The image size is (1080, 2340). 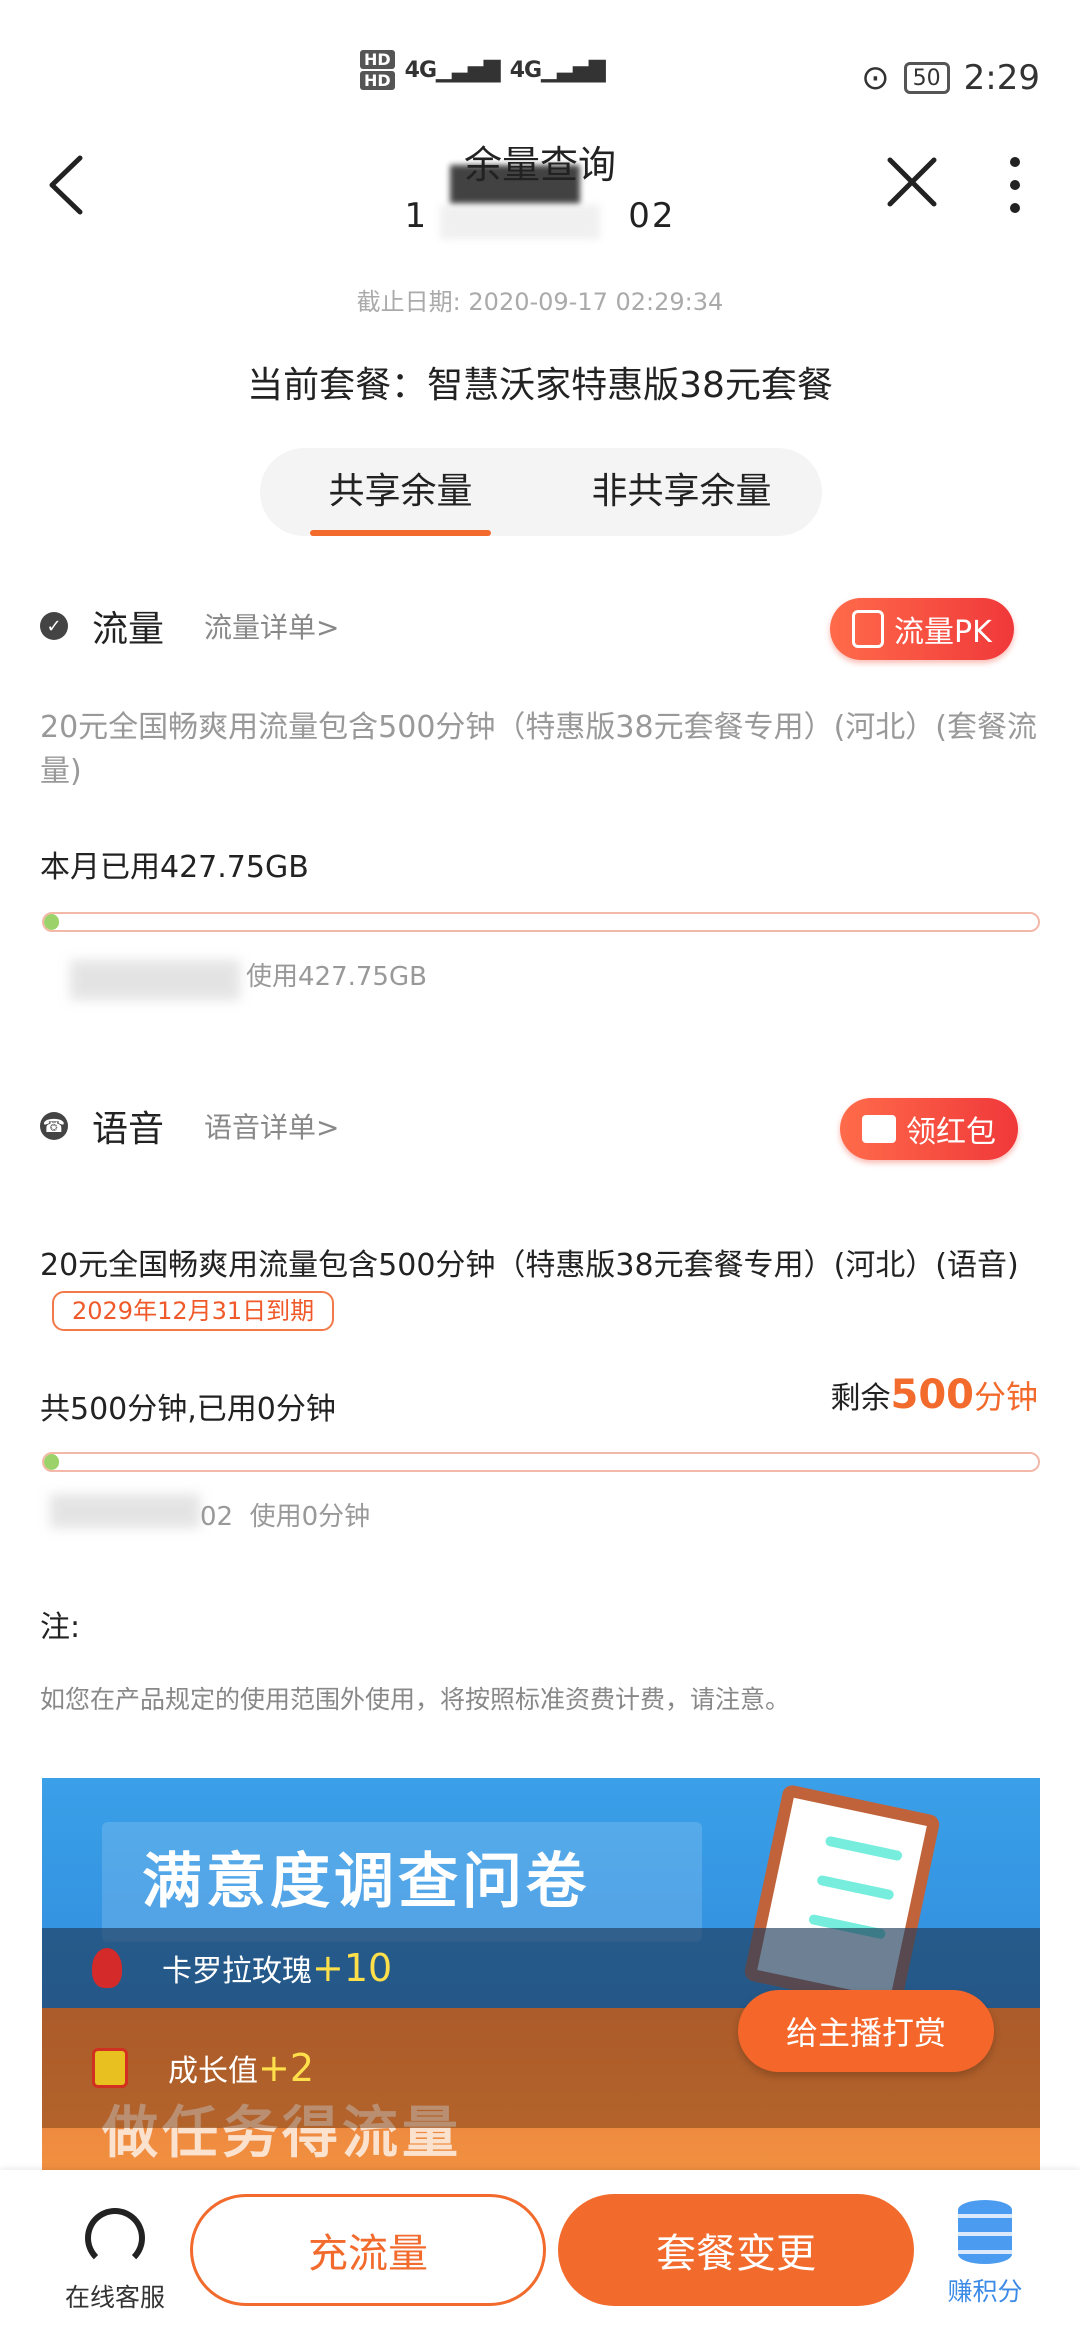 What do you see at coordinates (985, 2232) in the screenshot?
I see `coins-icon` at bounding box center [985, 2232].